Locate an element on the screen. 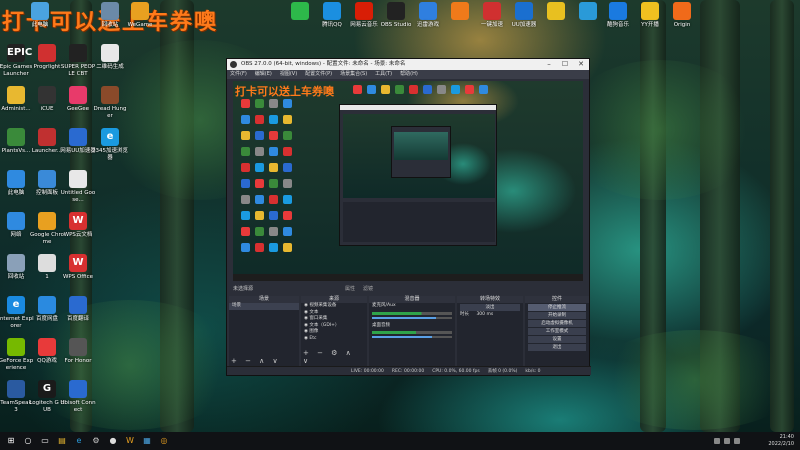  desktop-icon: 腾讯QQ is located at coordinates (332, 15).